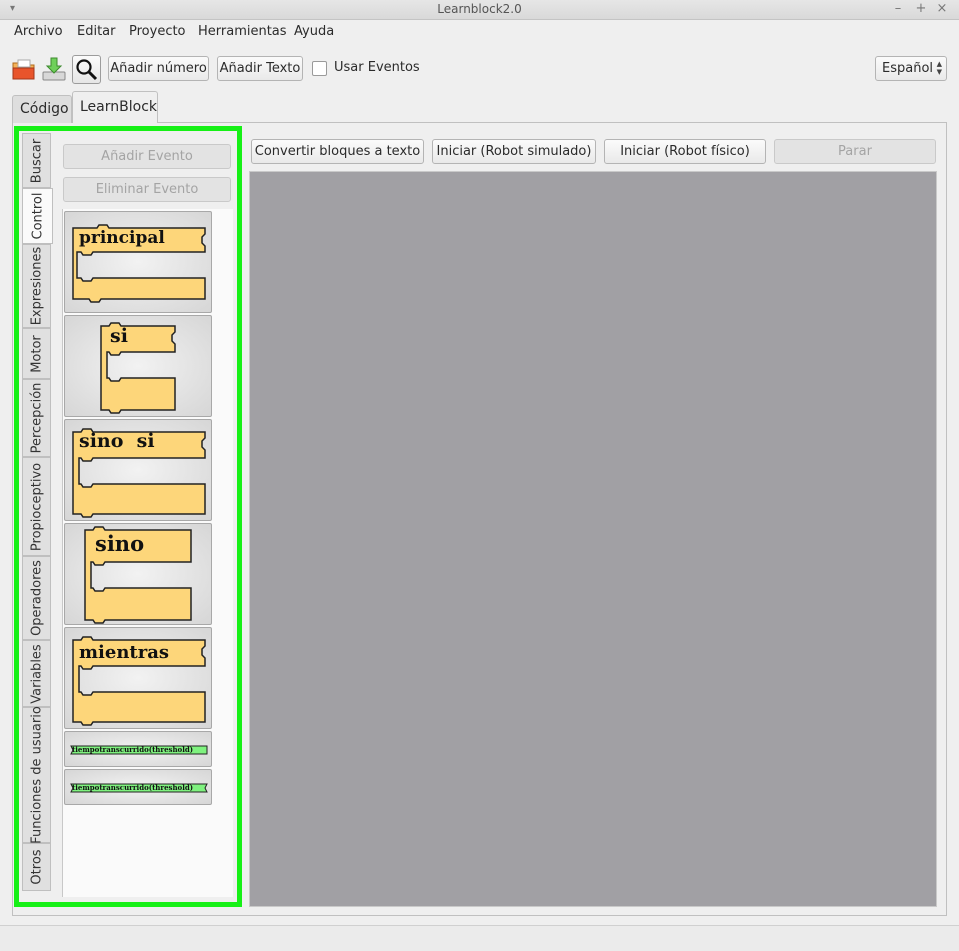 This screenshot has width=959, height=951. What do you see at coordinates (377, 67) in the screenshot?
I see `use-events-label: Usar Eventos` at bounding box center [377, 67].